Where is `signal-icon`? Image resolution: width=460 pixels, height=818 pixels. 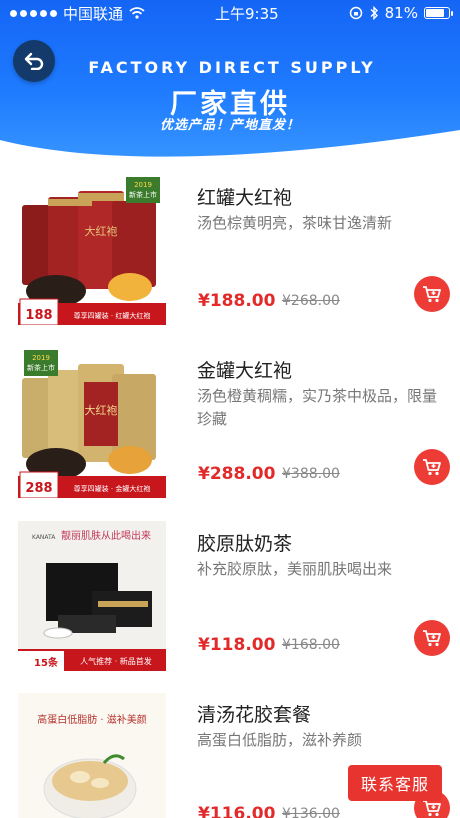
signal-icon is located at coordinates (33, 13).